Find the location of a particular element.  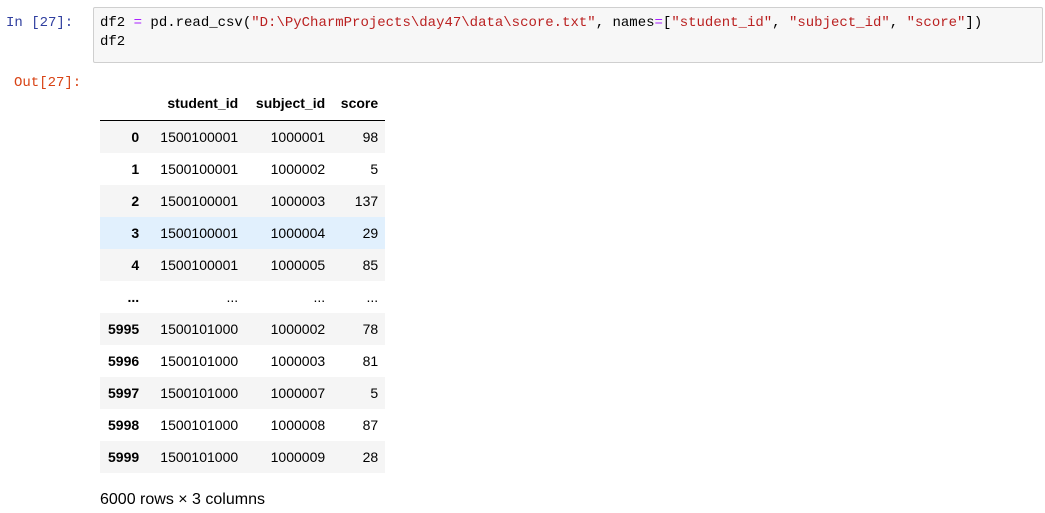

cell-score: 28 is located at coordinates (370, 457).